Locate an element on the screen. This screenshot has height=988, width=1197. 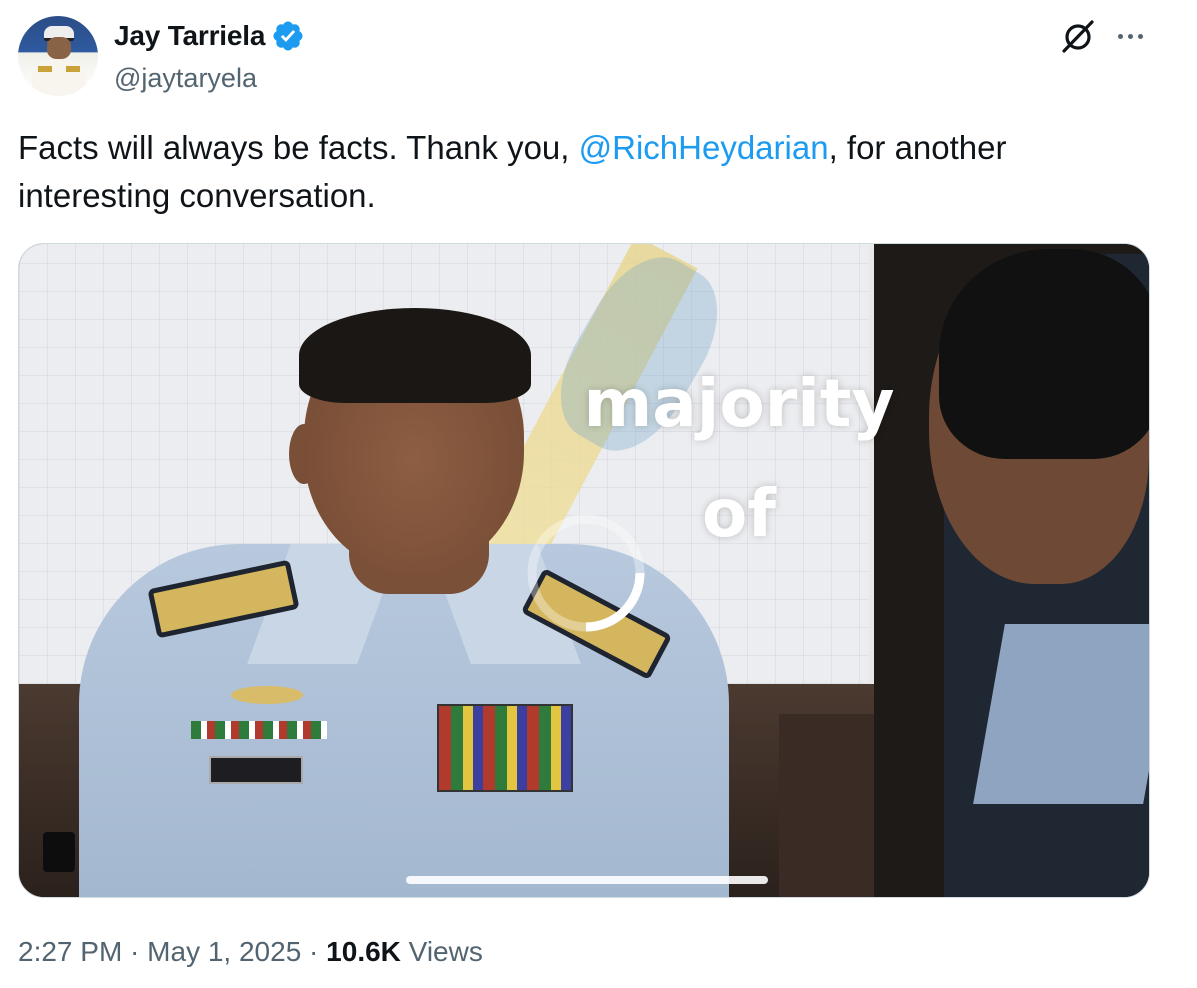
video-corner-badge is located at coordinates (59, 852).